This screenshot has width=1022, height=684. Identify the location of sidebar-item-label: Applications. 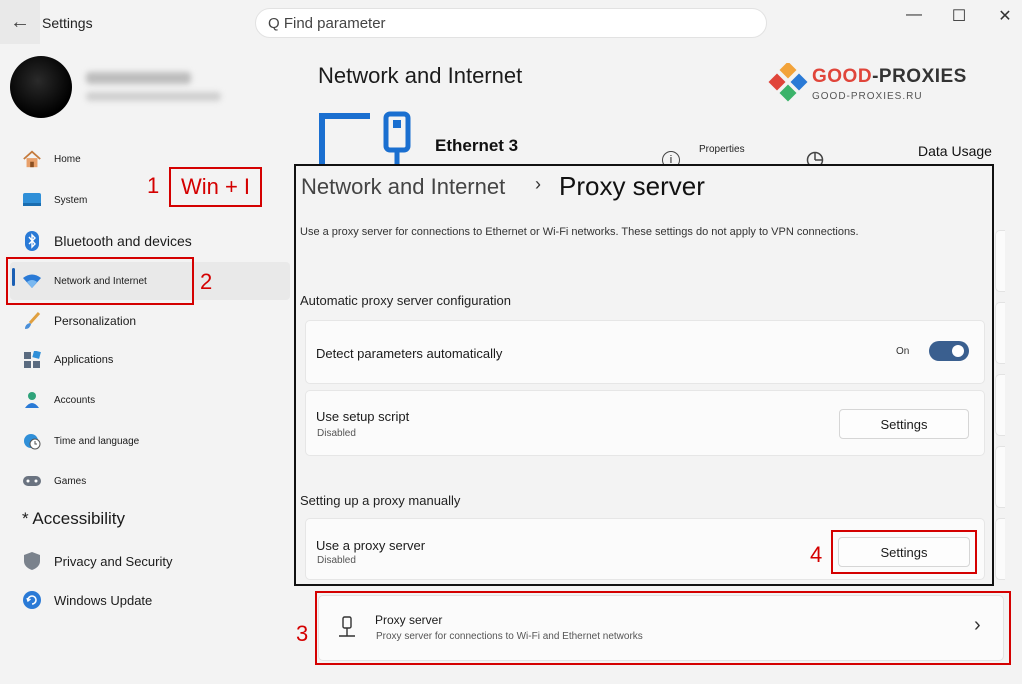
(84, 360).